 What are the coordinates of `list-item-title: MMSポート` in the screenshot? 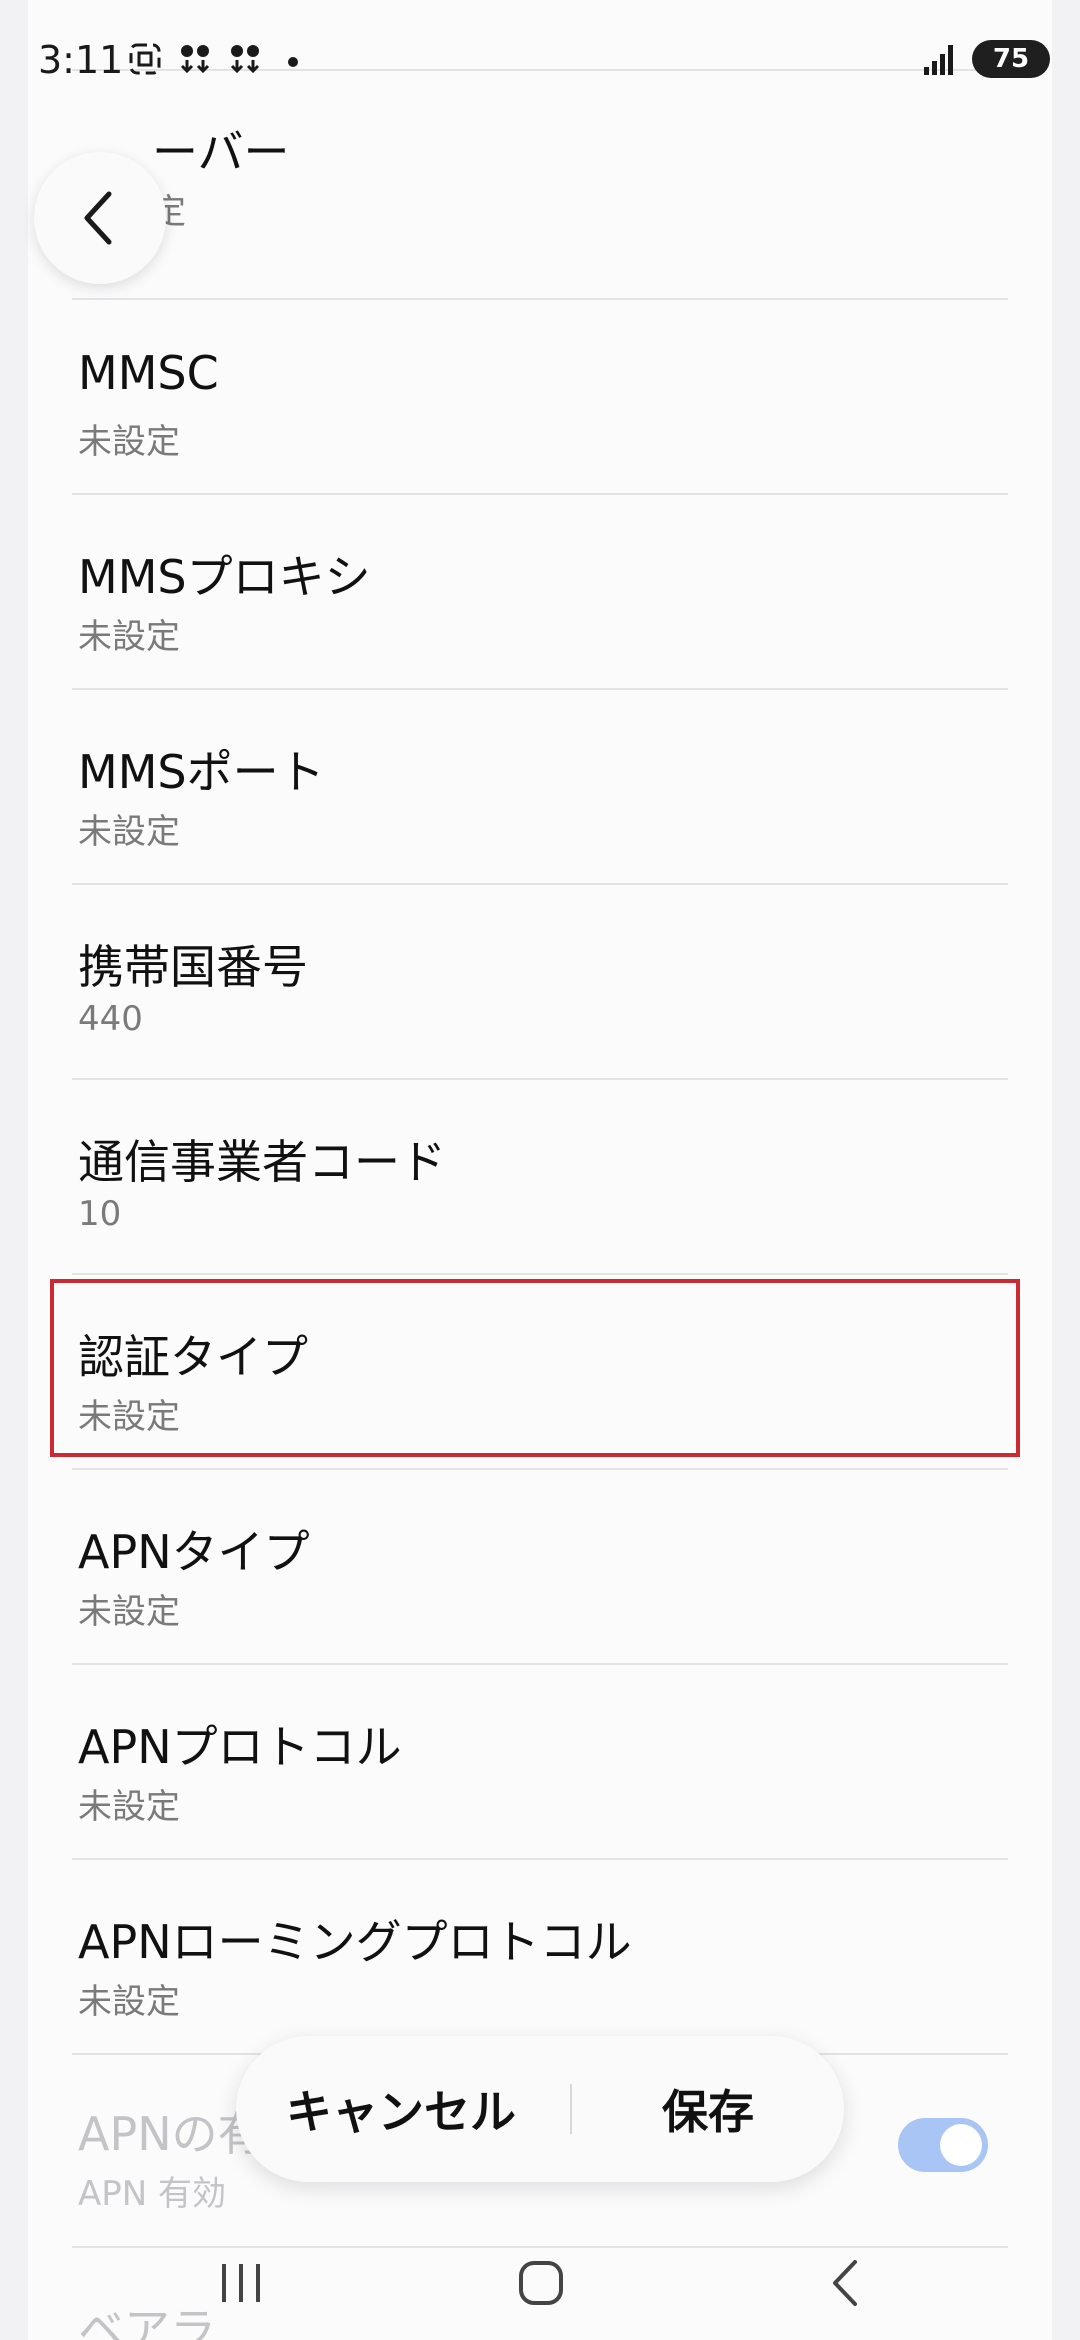 It's located at (201, 772).